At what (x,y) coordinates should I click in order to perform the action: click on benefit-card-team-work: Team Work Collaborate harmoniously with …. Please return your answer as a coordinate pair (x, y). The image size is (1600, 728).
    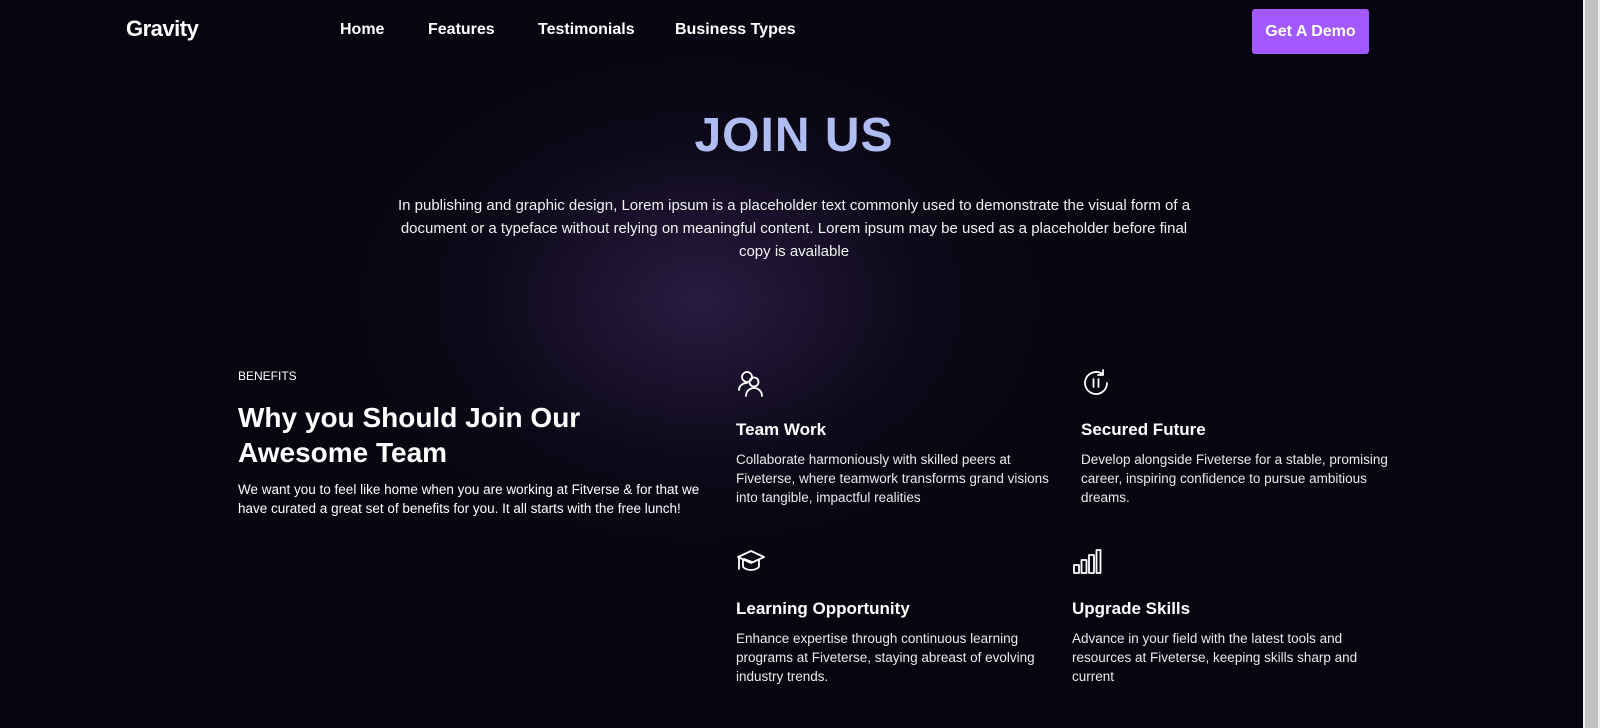
    Looking at the image, I should click on (896, 438).